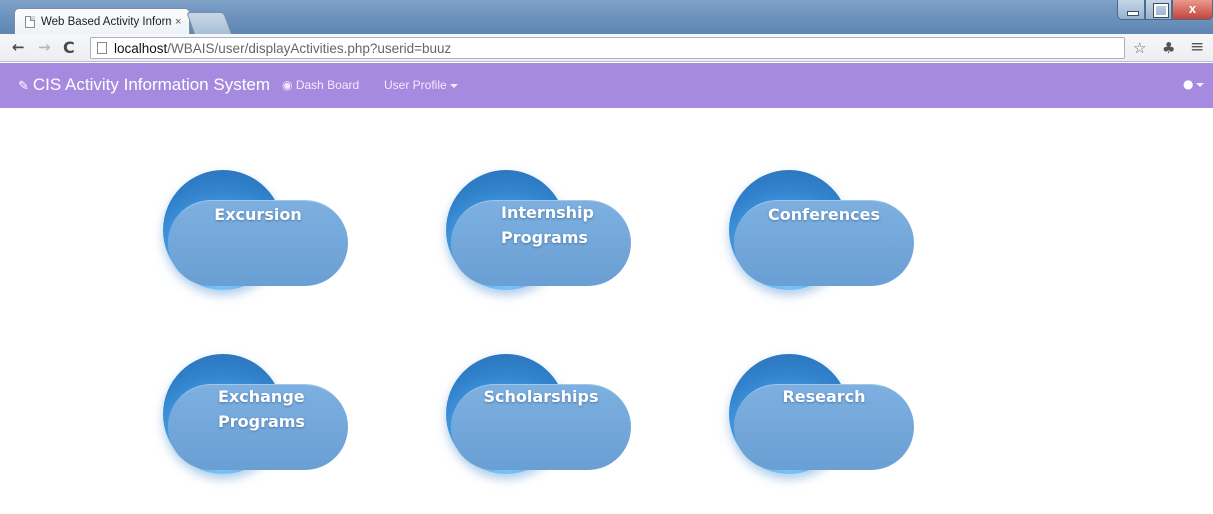 This screenshot has width=1213, height=514. Describe the element at coordinates (258, 214) in the screenshot. I see `activity-label: Excursion` at that location.